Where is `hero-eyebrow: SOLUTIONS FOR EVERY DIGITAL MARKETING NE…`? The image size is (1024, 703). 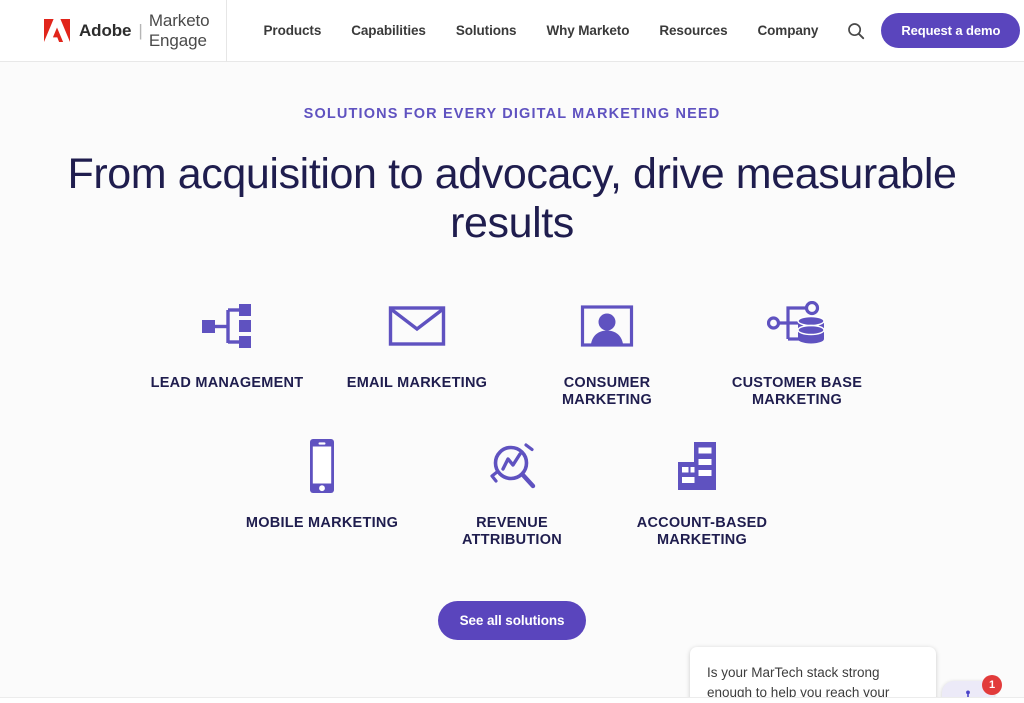
hero-eyebrow: SOLUTIONS FOR EVERY DIGITAL MARKETING NE… is located at coordinates (512, 114).